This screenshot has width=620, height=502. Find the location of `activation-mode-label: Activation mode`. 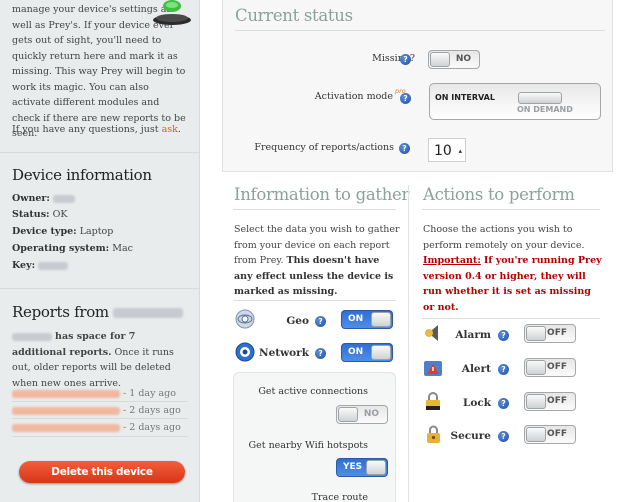

activation-mode-label: Activation mode is located at coordinates (338, 96).